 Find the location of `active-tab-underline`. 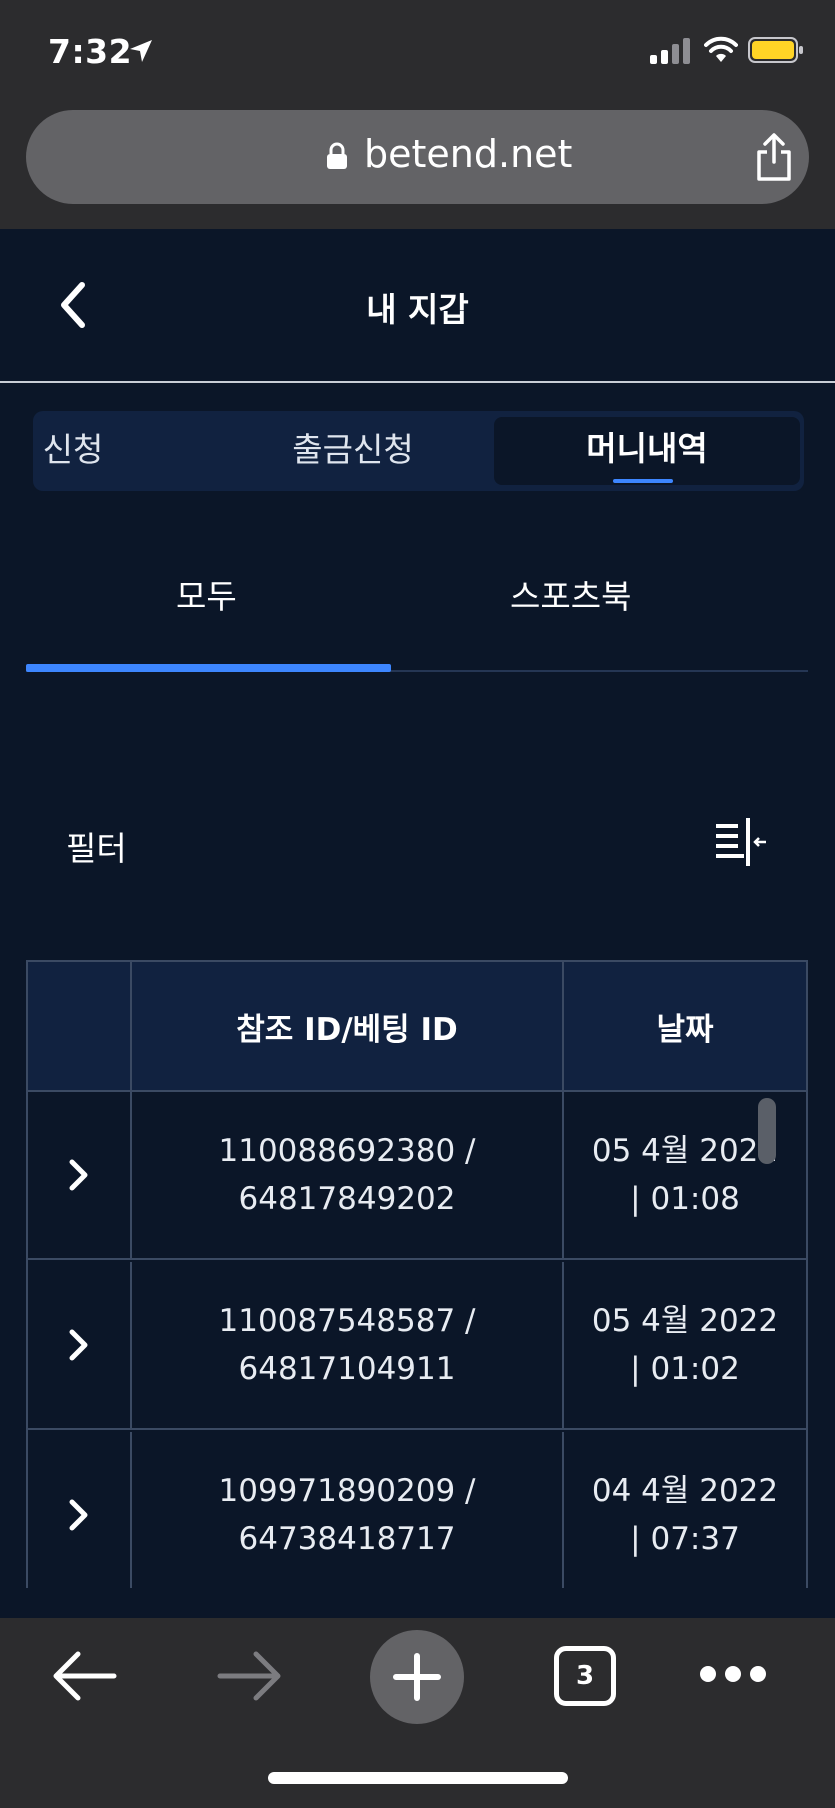

active-tab-underline is located at coordinates (643, 481).